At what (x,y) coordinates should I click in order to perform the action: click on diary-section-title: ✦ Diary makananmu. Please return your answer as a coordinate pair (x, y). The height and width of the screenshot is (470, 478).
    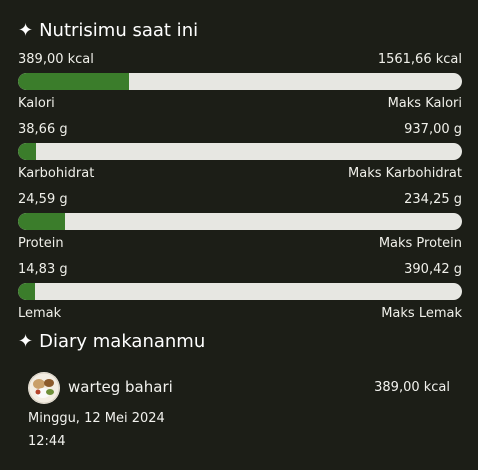
    Looking at the image, I should click on (111, 341).